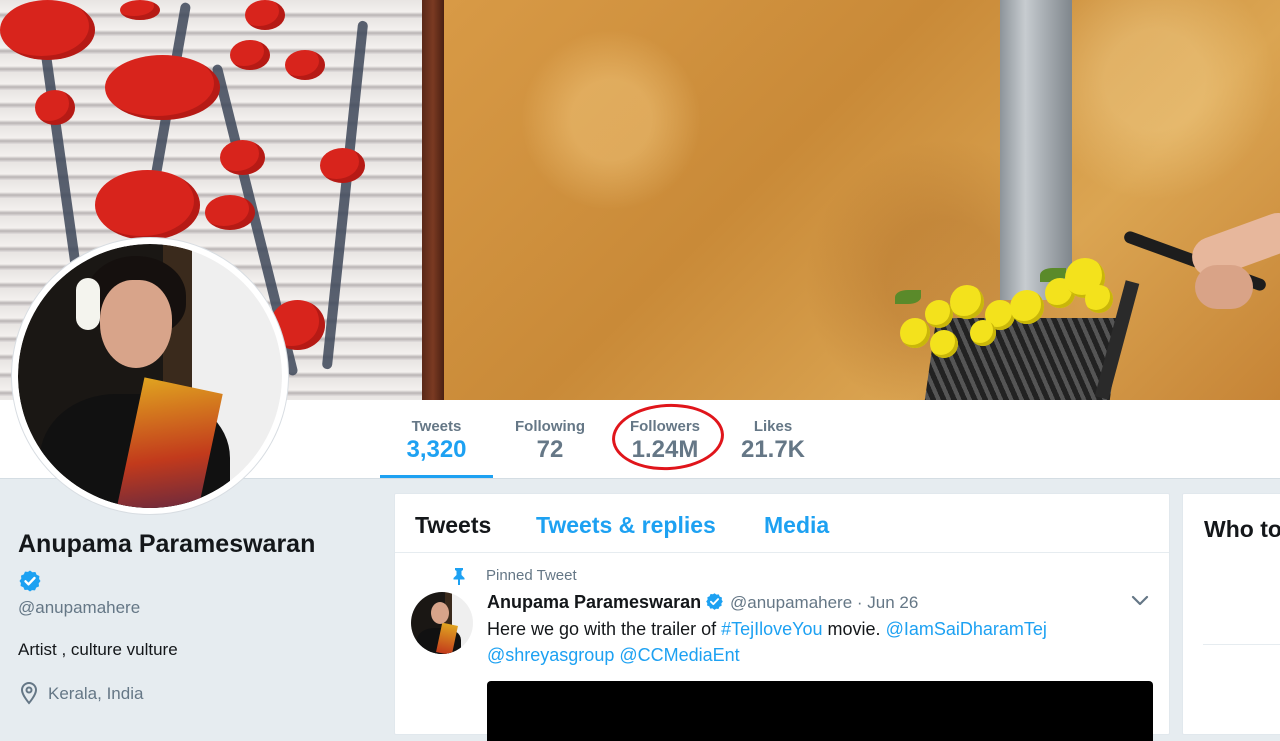 This screenshot has width=1280, height=741. I want to click on mention-link: @CCMediaEnt, so click(679, 655).